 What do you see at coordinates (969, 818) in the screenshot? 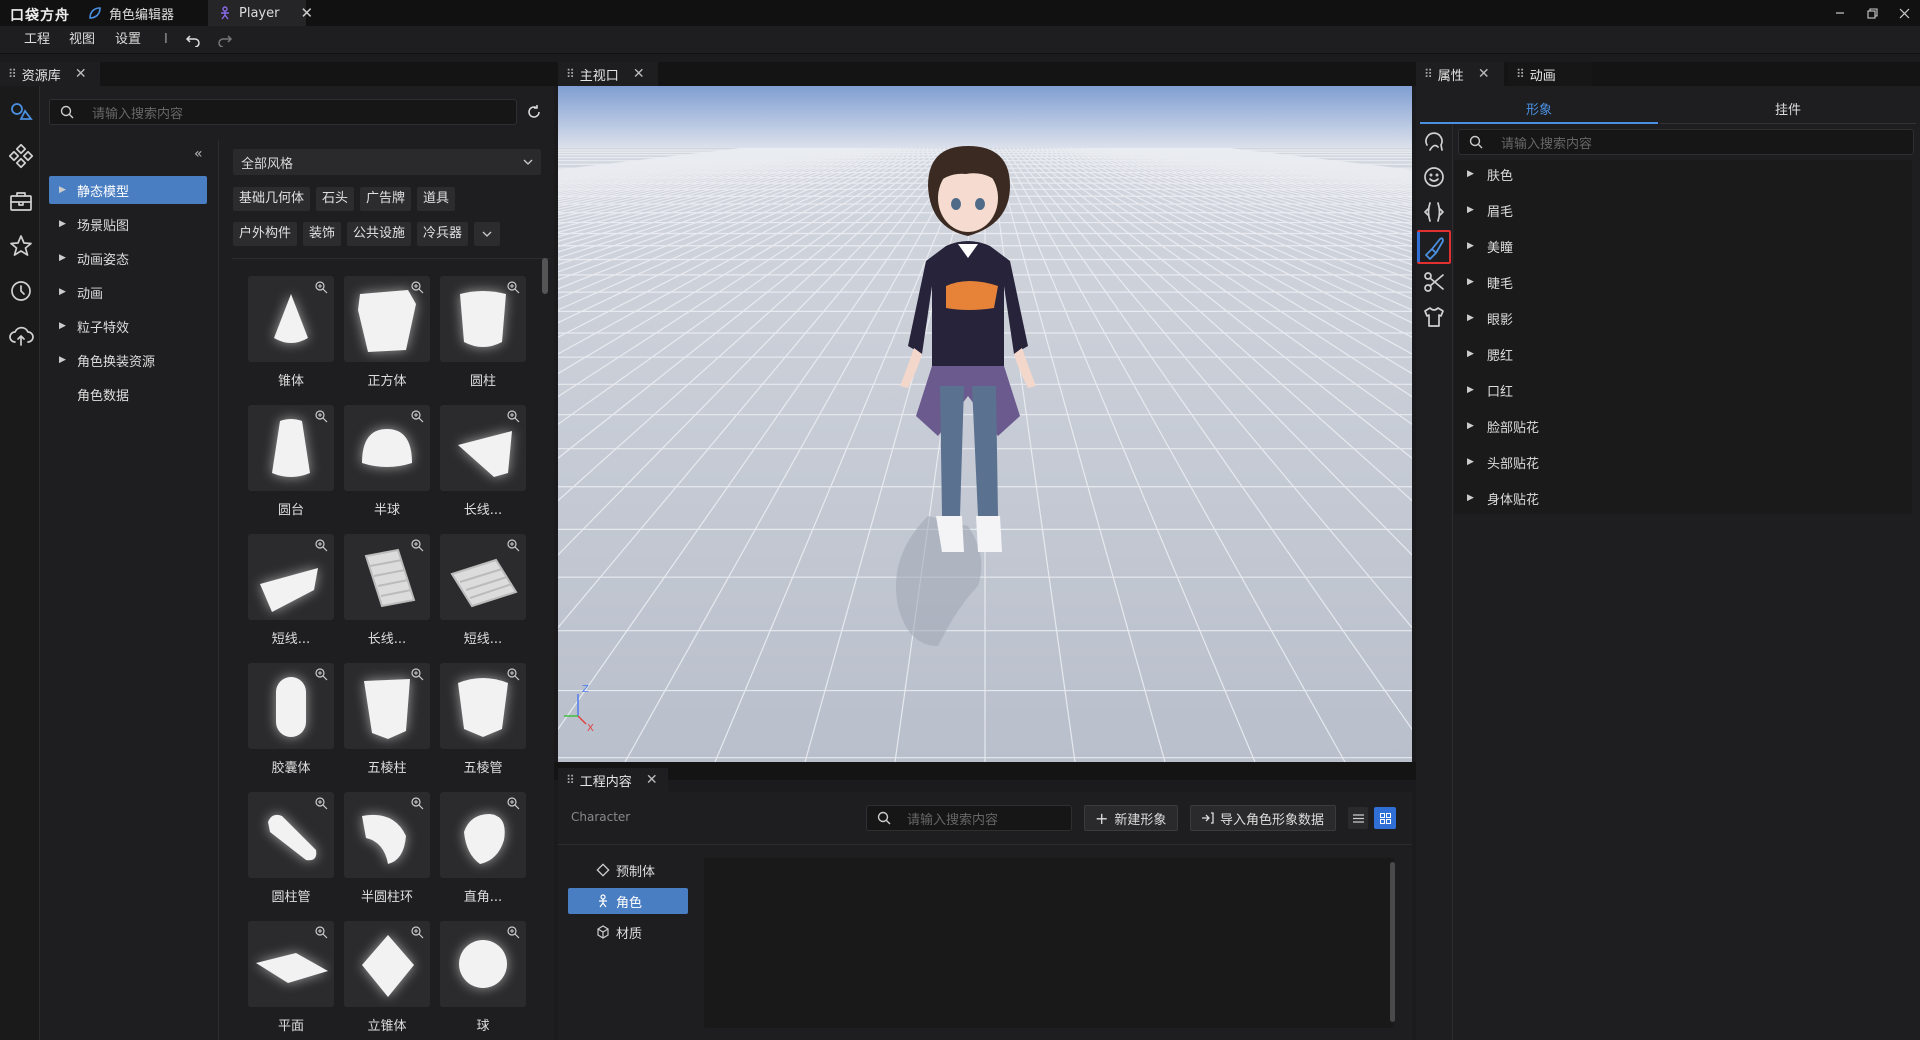
I see `project-search-input: 请输入搜索内容` at bounding box center [969, 818].